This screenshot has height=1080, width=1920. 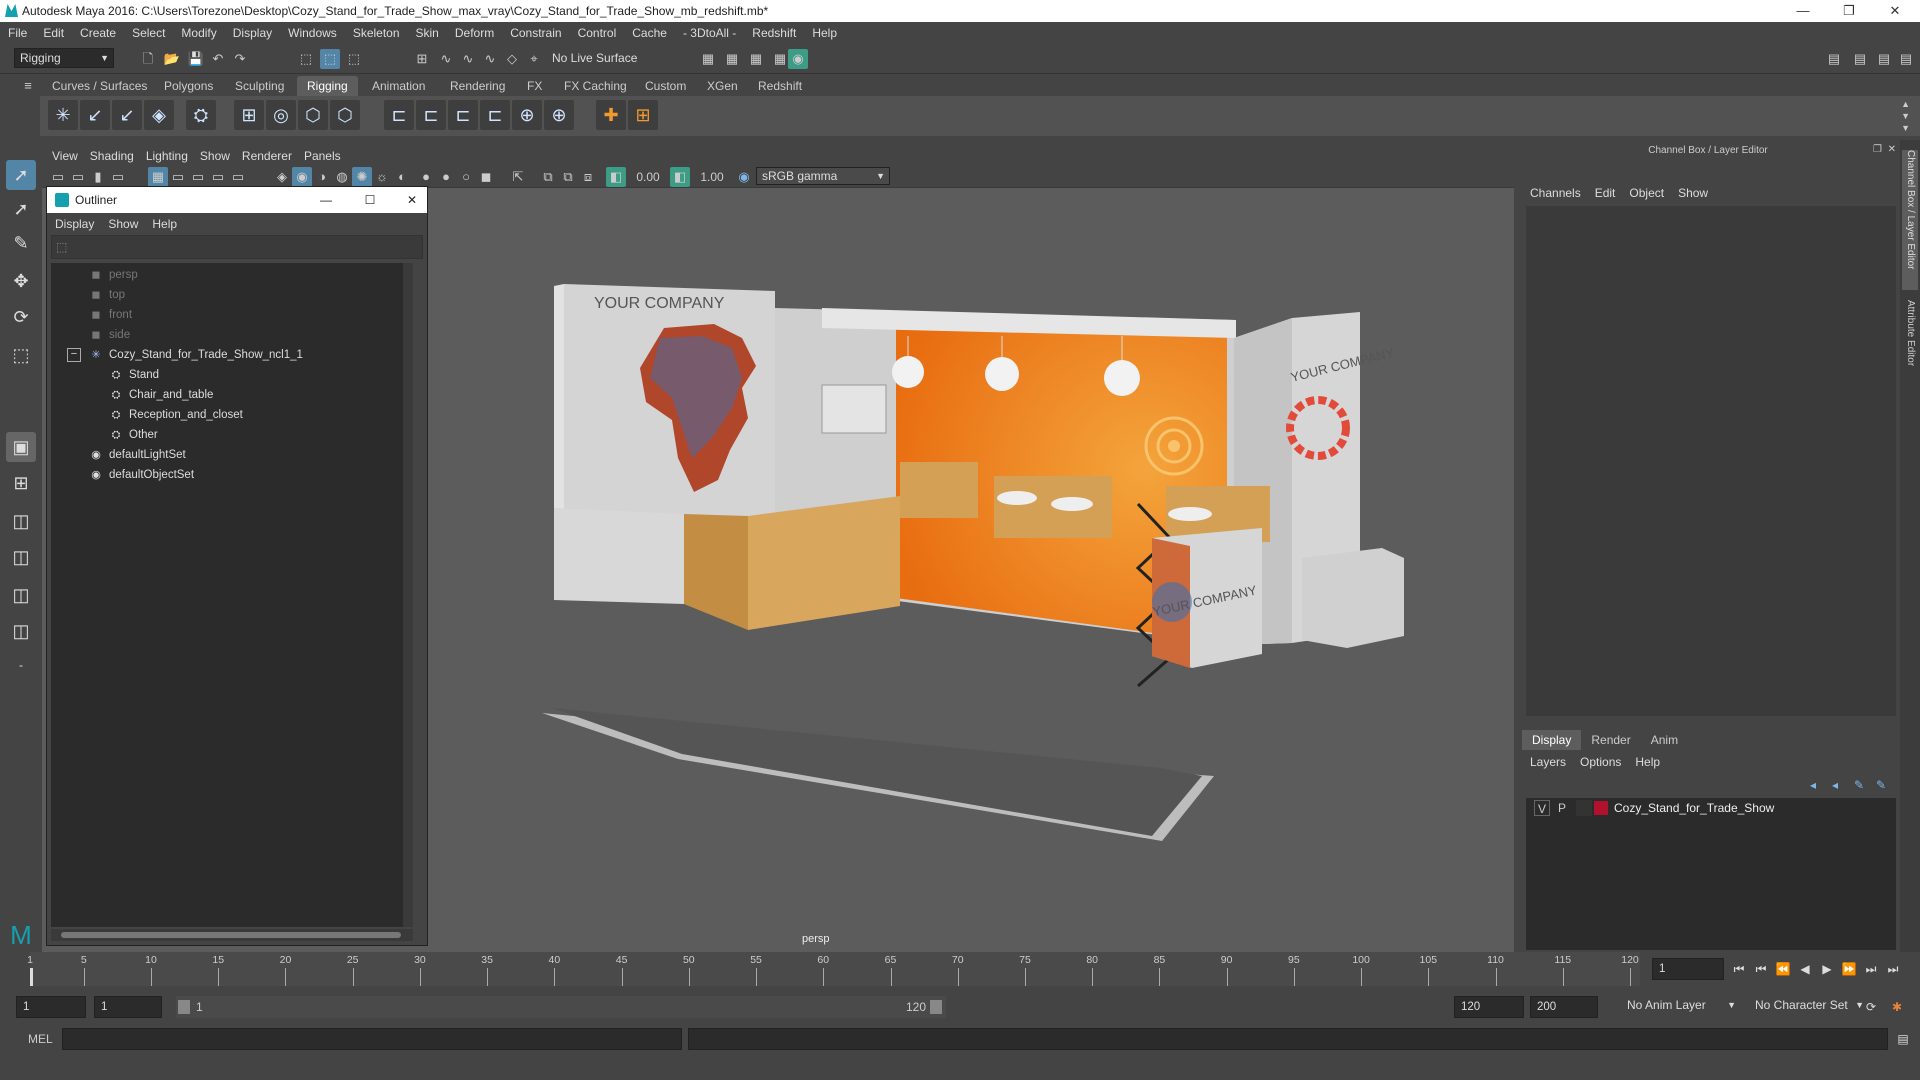 What do you see at coordinates (1353, 598) in the screenshot?
I see `closet` at bounding box center [1353, 598].